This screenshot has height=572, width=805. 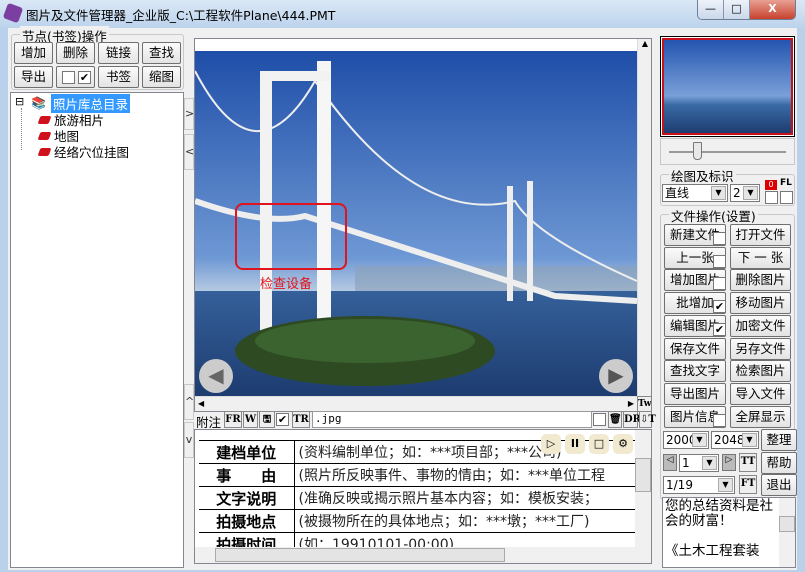 I want to click on row-value: (准确反映或揭示照片基本内容；如：模板安装；, so click(x=472, y=498).